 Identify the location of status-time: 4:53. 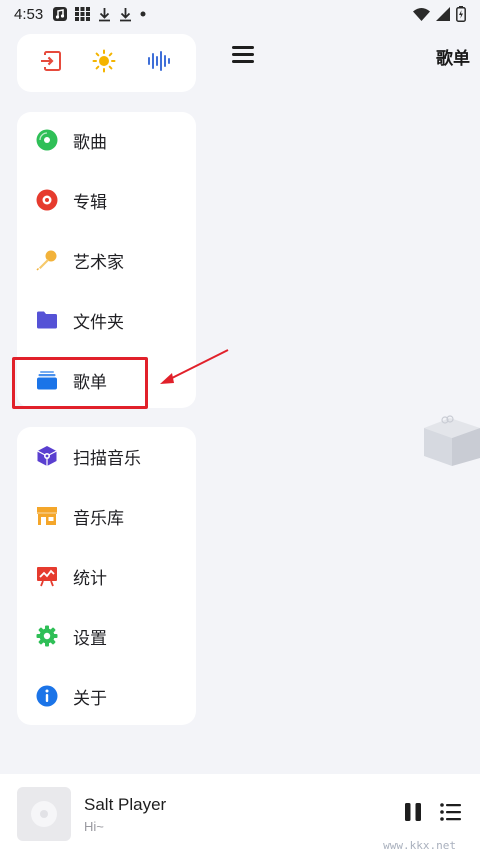
(29, 14).